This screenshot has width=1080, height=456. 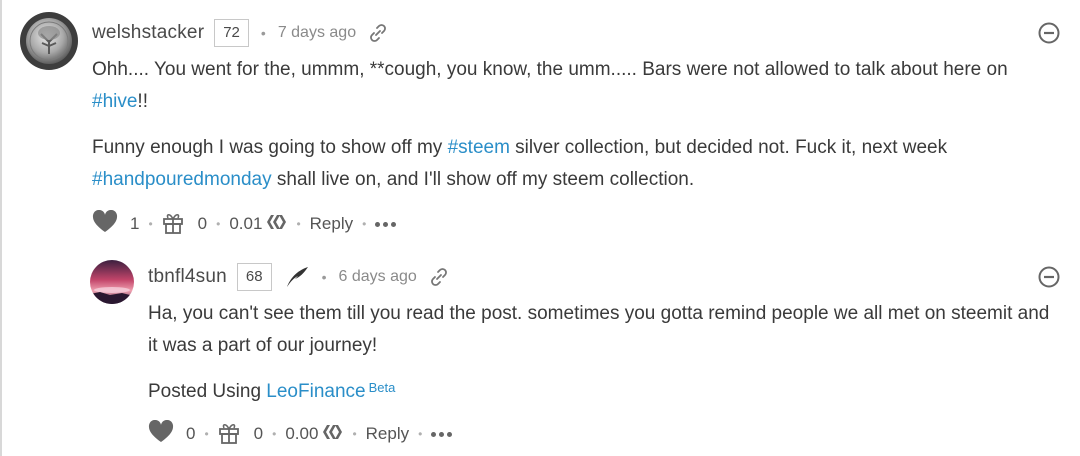 I want to click on comment-actions: 1 • 0 • 0.01 • Reply •, so click(x=576, y=224).